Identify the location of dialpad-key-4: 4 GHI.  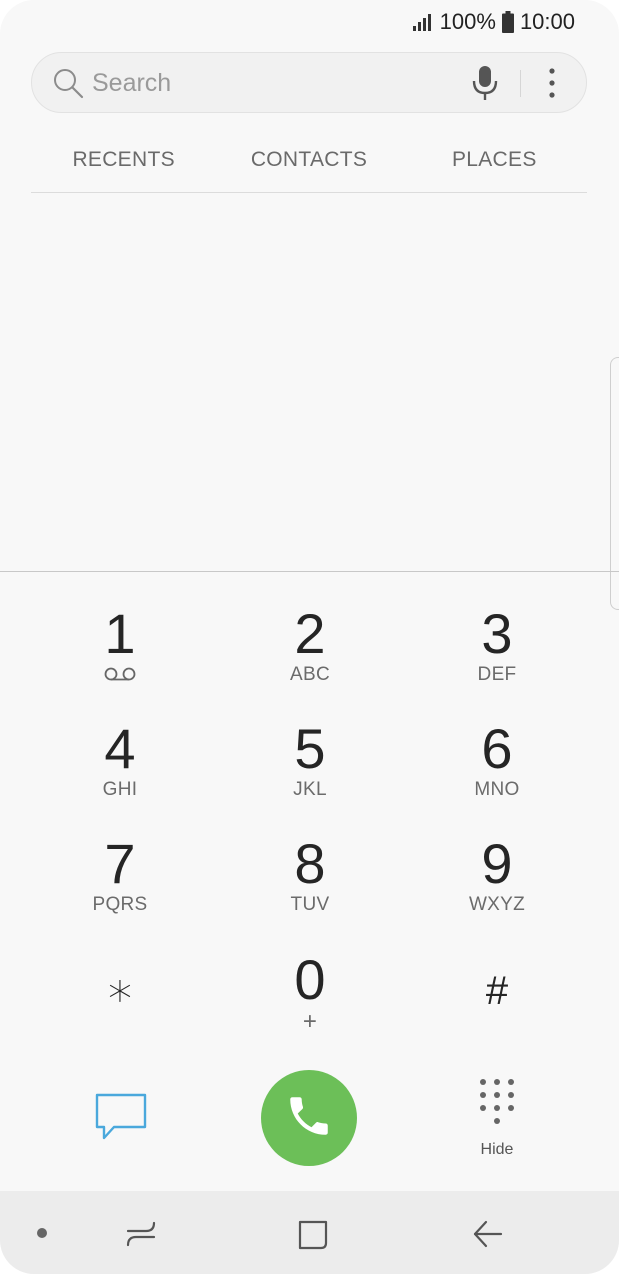
(120, 771).